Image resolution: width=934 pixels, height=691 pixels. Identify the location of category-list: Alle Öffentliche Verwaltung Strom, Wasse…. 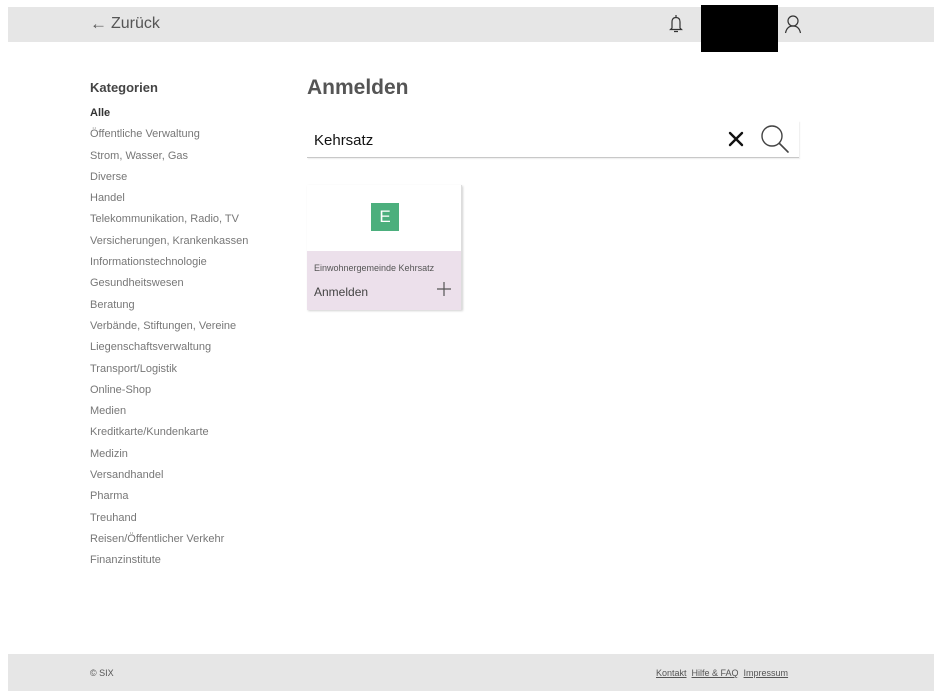
(190, 340).